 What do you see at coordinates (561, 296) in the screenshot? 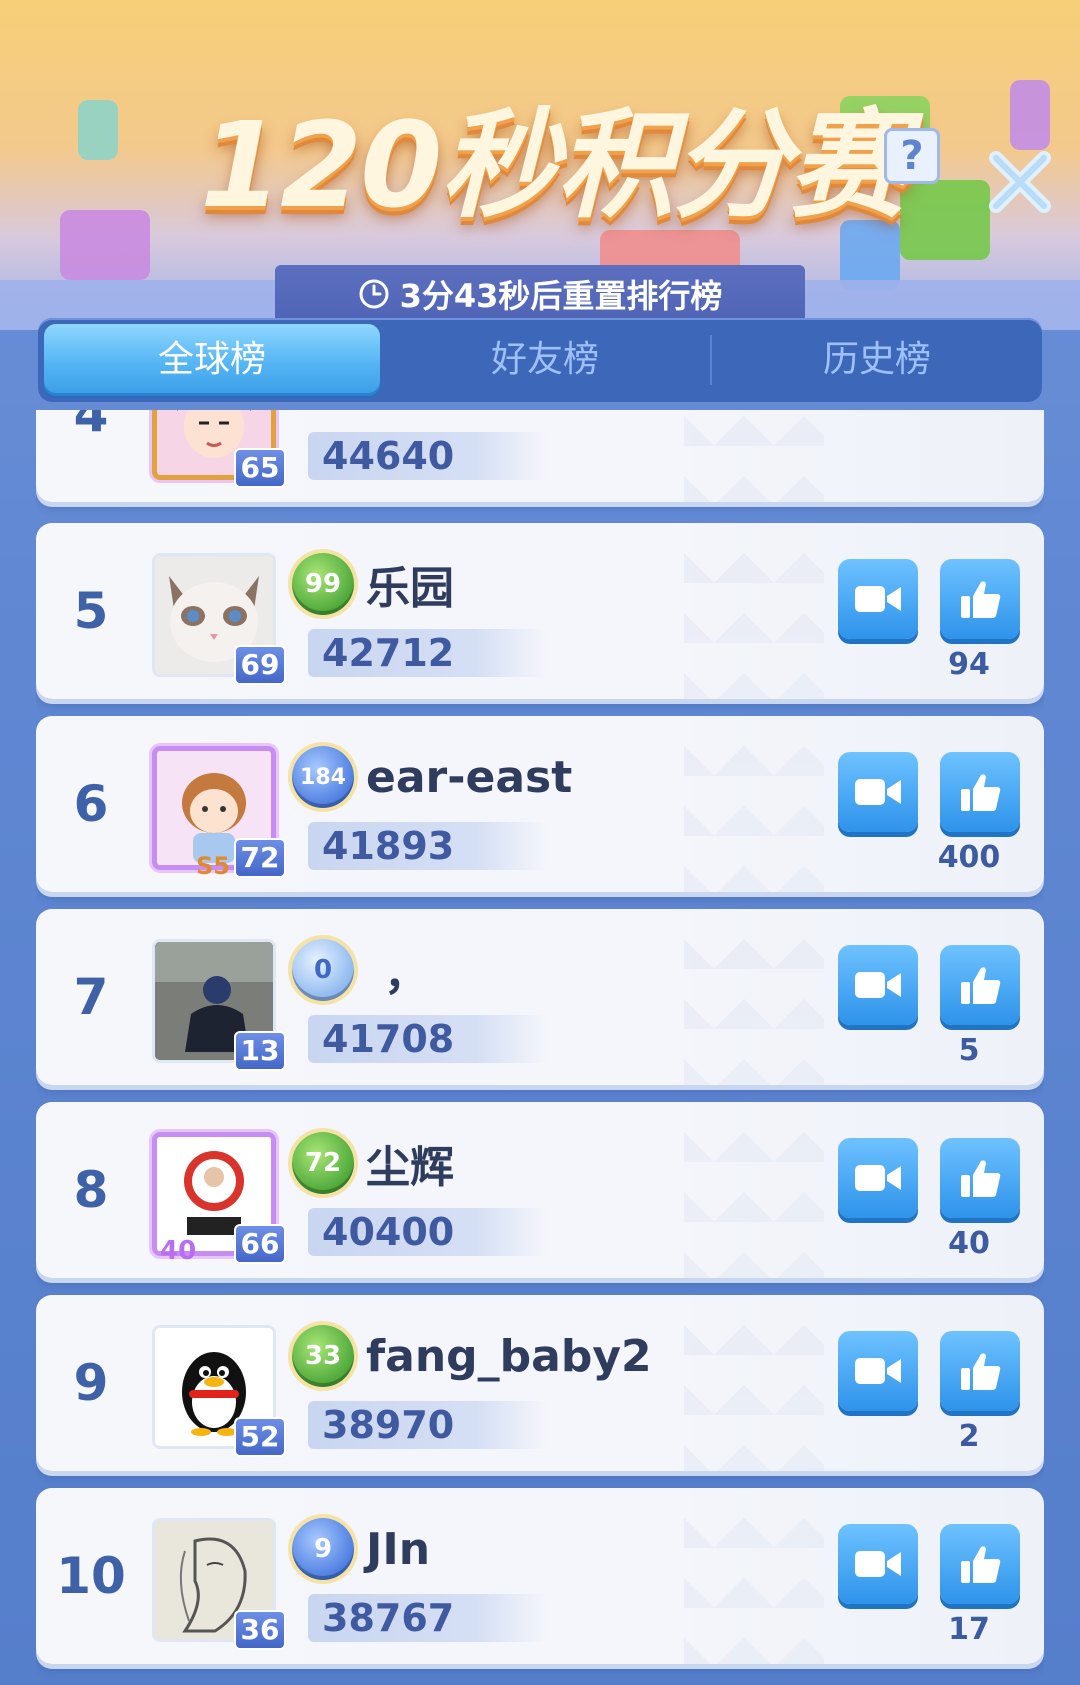
I see `reset-timer-text: 3分43秒后重置排行榜` at bounding box center [561, 296].